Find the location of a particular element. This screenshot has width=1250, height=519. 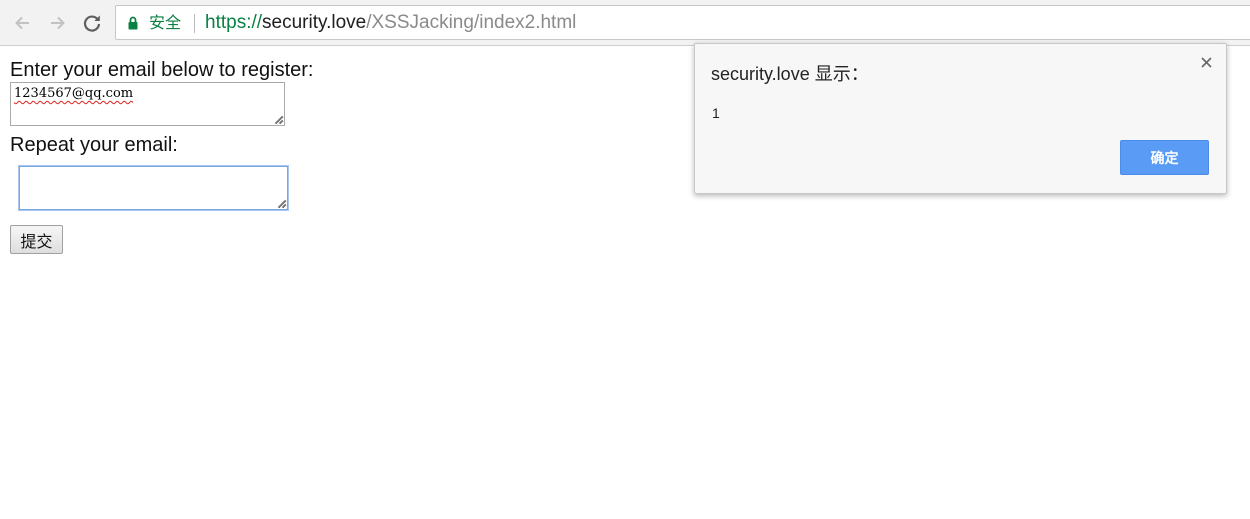

back-button is located at coordinates (23, 23).